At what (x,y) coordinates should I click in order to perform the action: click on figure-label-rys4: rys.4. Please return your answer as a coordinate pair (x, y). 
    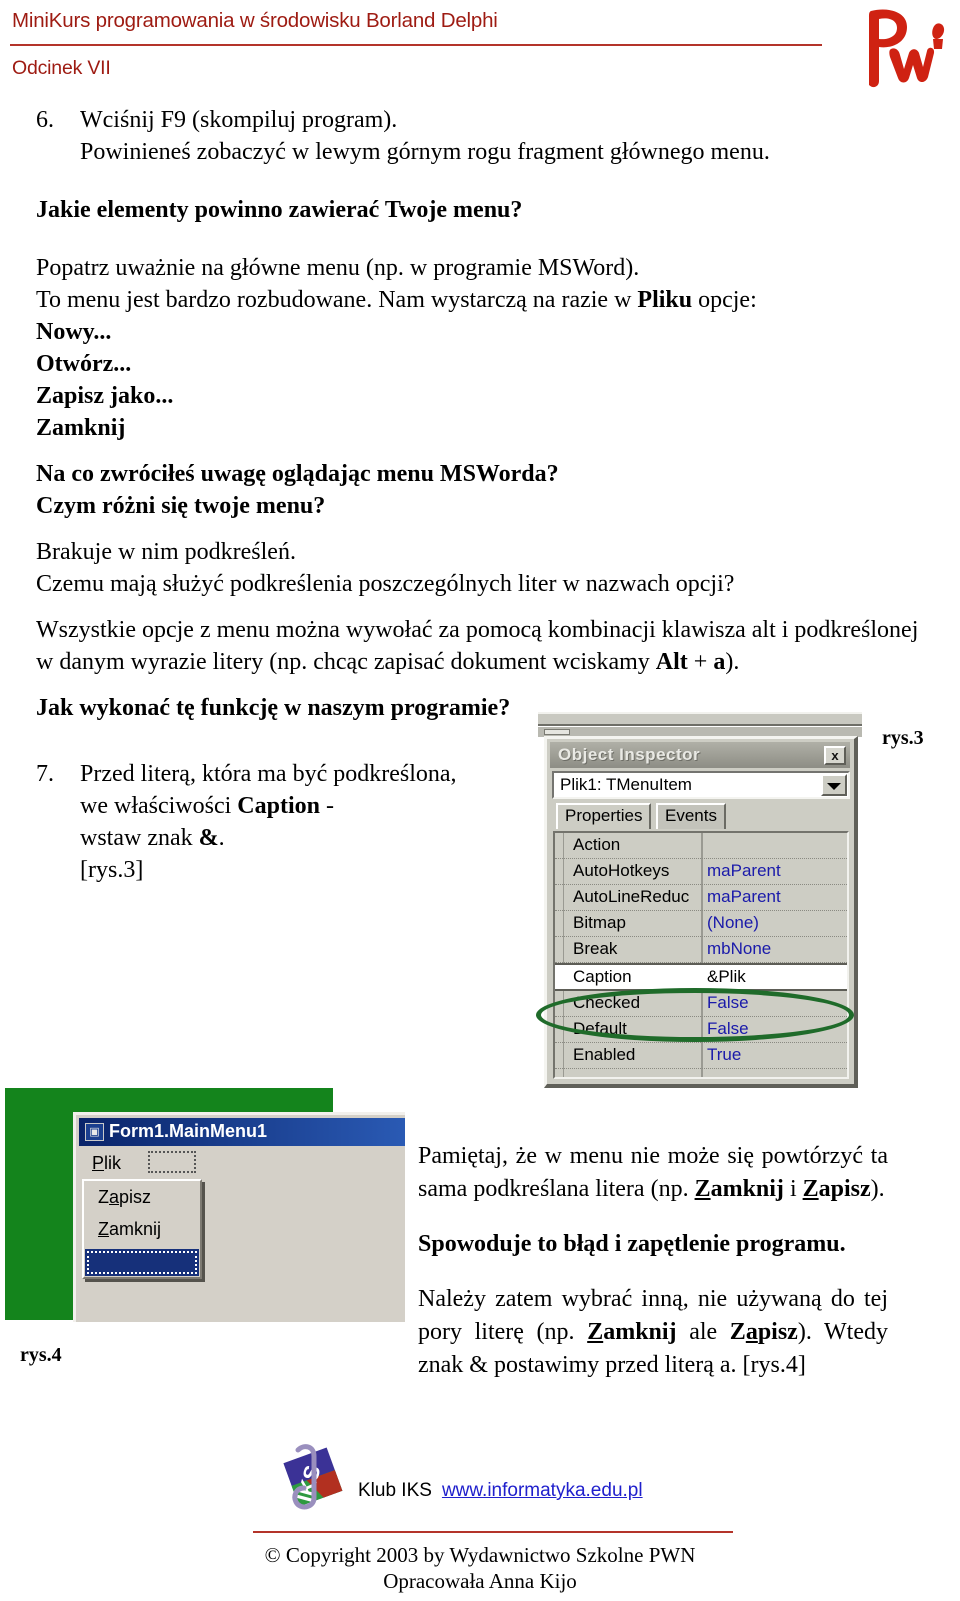
    Looking at the image, I should click on (41, 1355).